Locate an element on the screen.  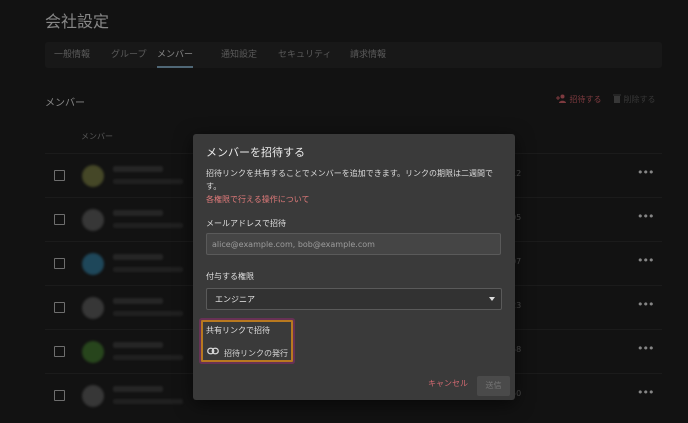
email-invite-label: メールアドレスで招待 is located at coordinates (246, 223).